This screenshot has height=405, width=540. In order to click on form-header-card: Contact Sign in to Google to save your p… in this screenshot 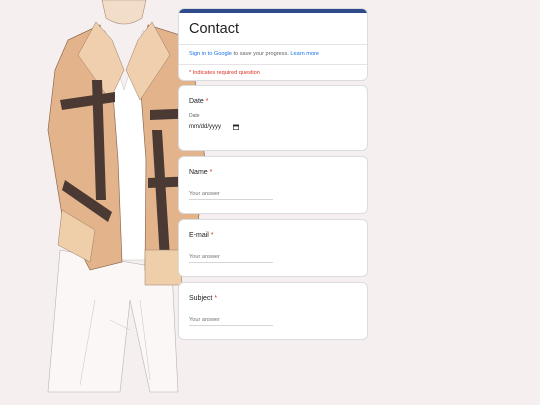, I will do `click(273, 44)`.